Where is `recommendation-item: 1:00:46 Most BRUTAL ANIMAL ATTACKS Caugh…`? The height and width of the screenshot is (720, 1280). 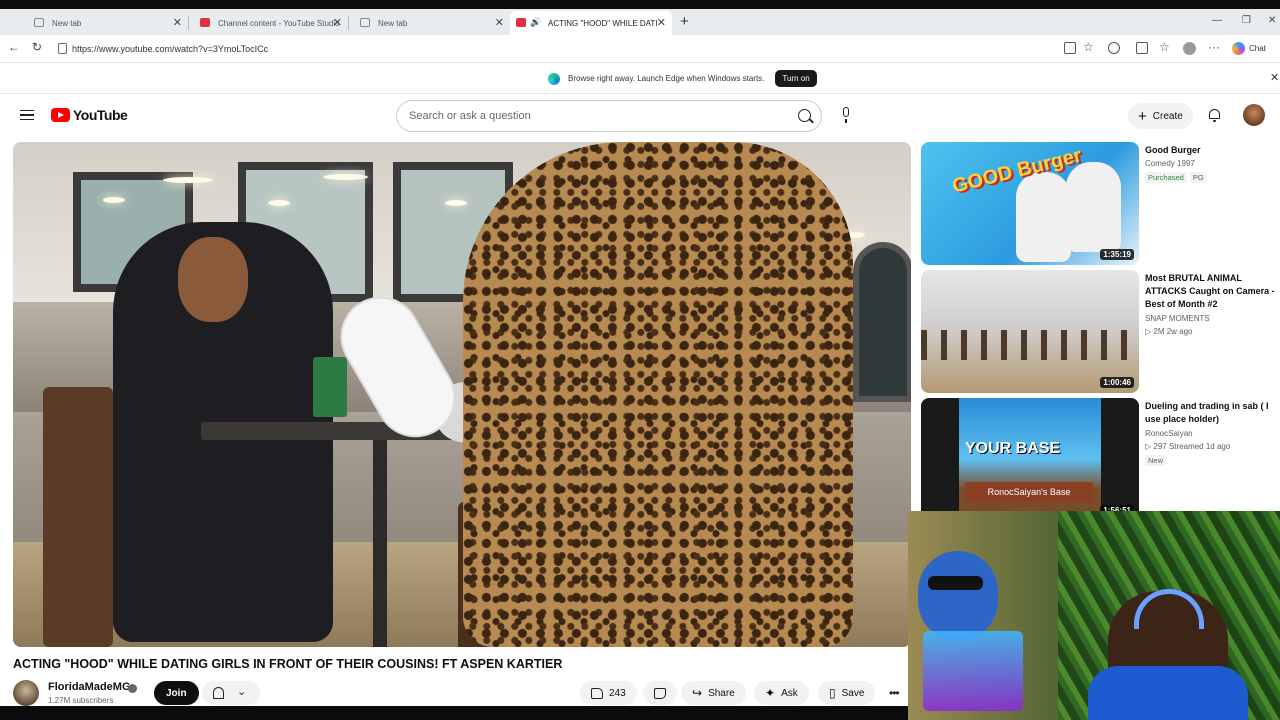
recommendation-item: 1:00:46 Most BRUTAL ANIMAL ATTACKS Caugh… is located at coordinates (1100, 332).